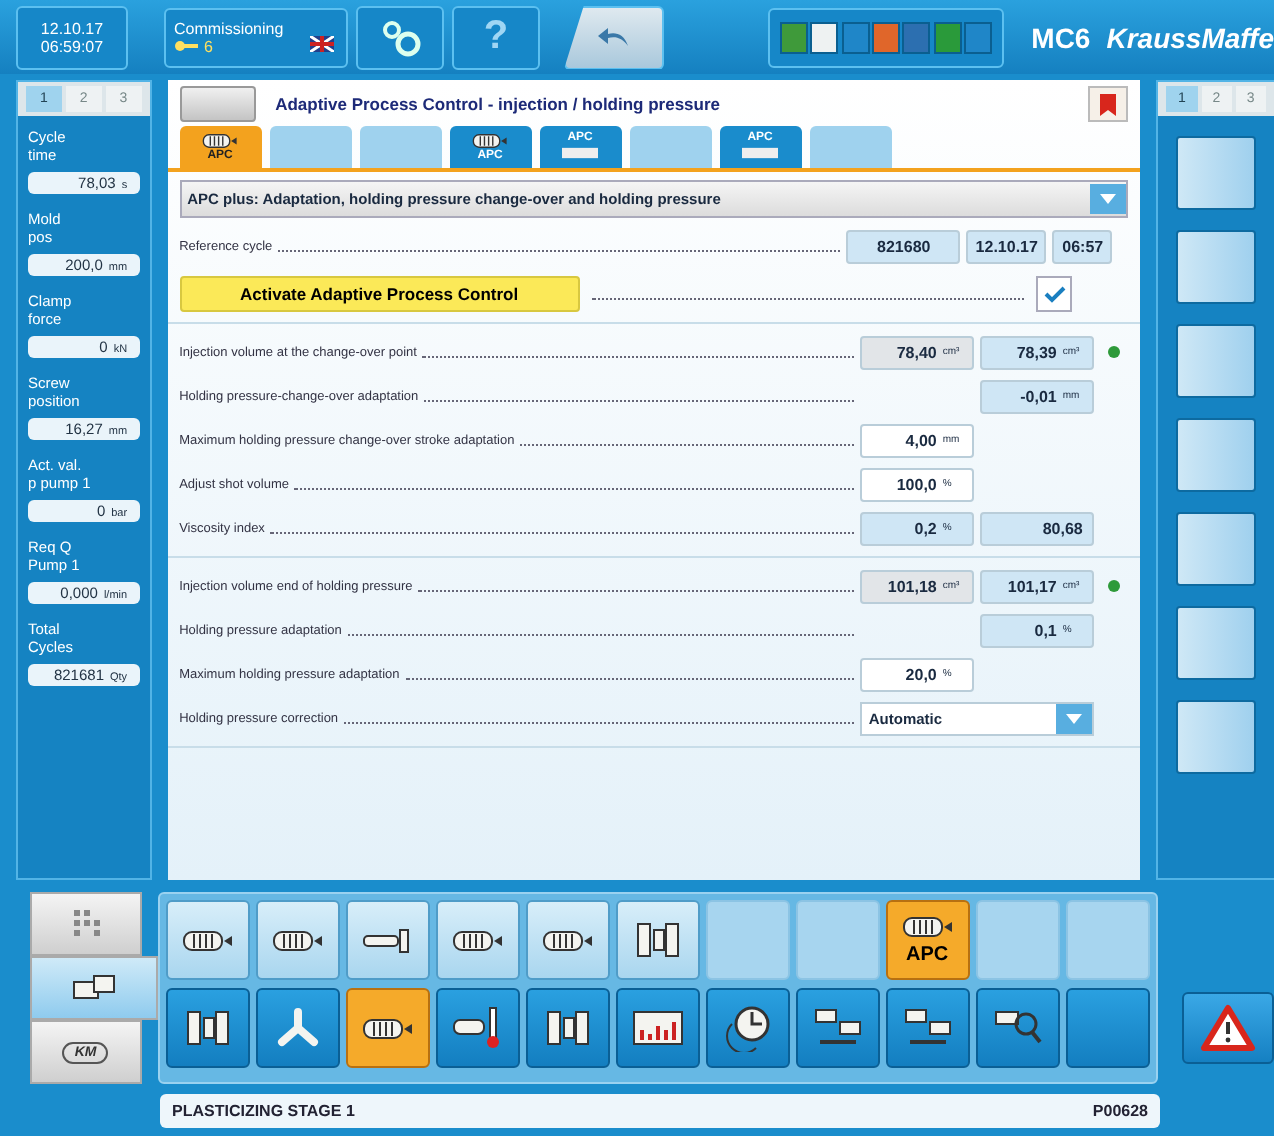 The width and height of the screenshot is (1274, 1136). I want to click on warning-icon, so click(1228, 1028).